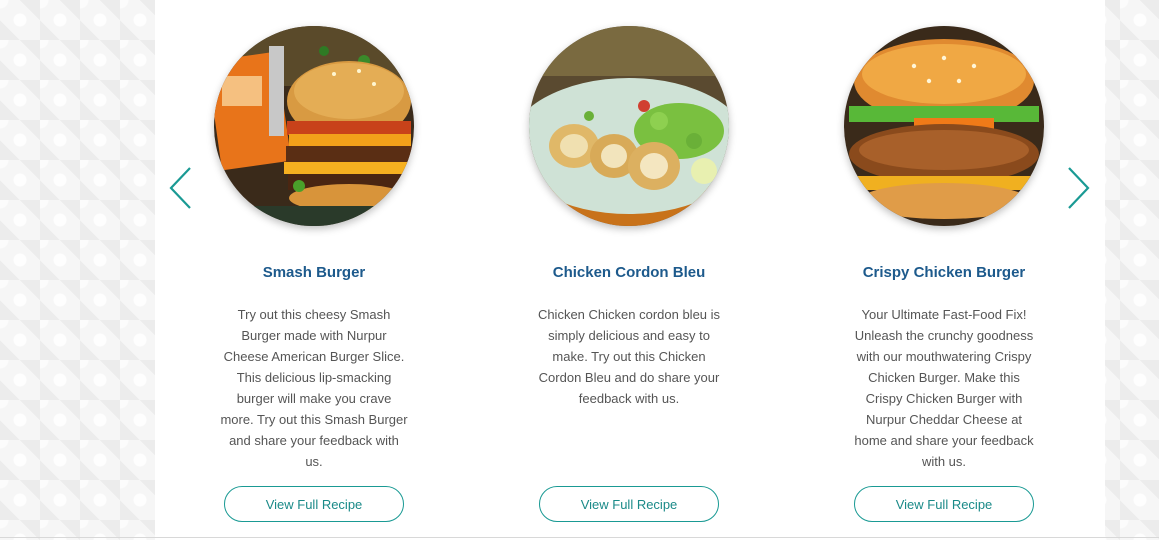  I want to click on crispy-chicken-burger-photo, so click(944, 126).